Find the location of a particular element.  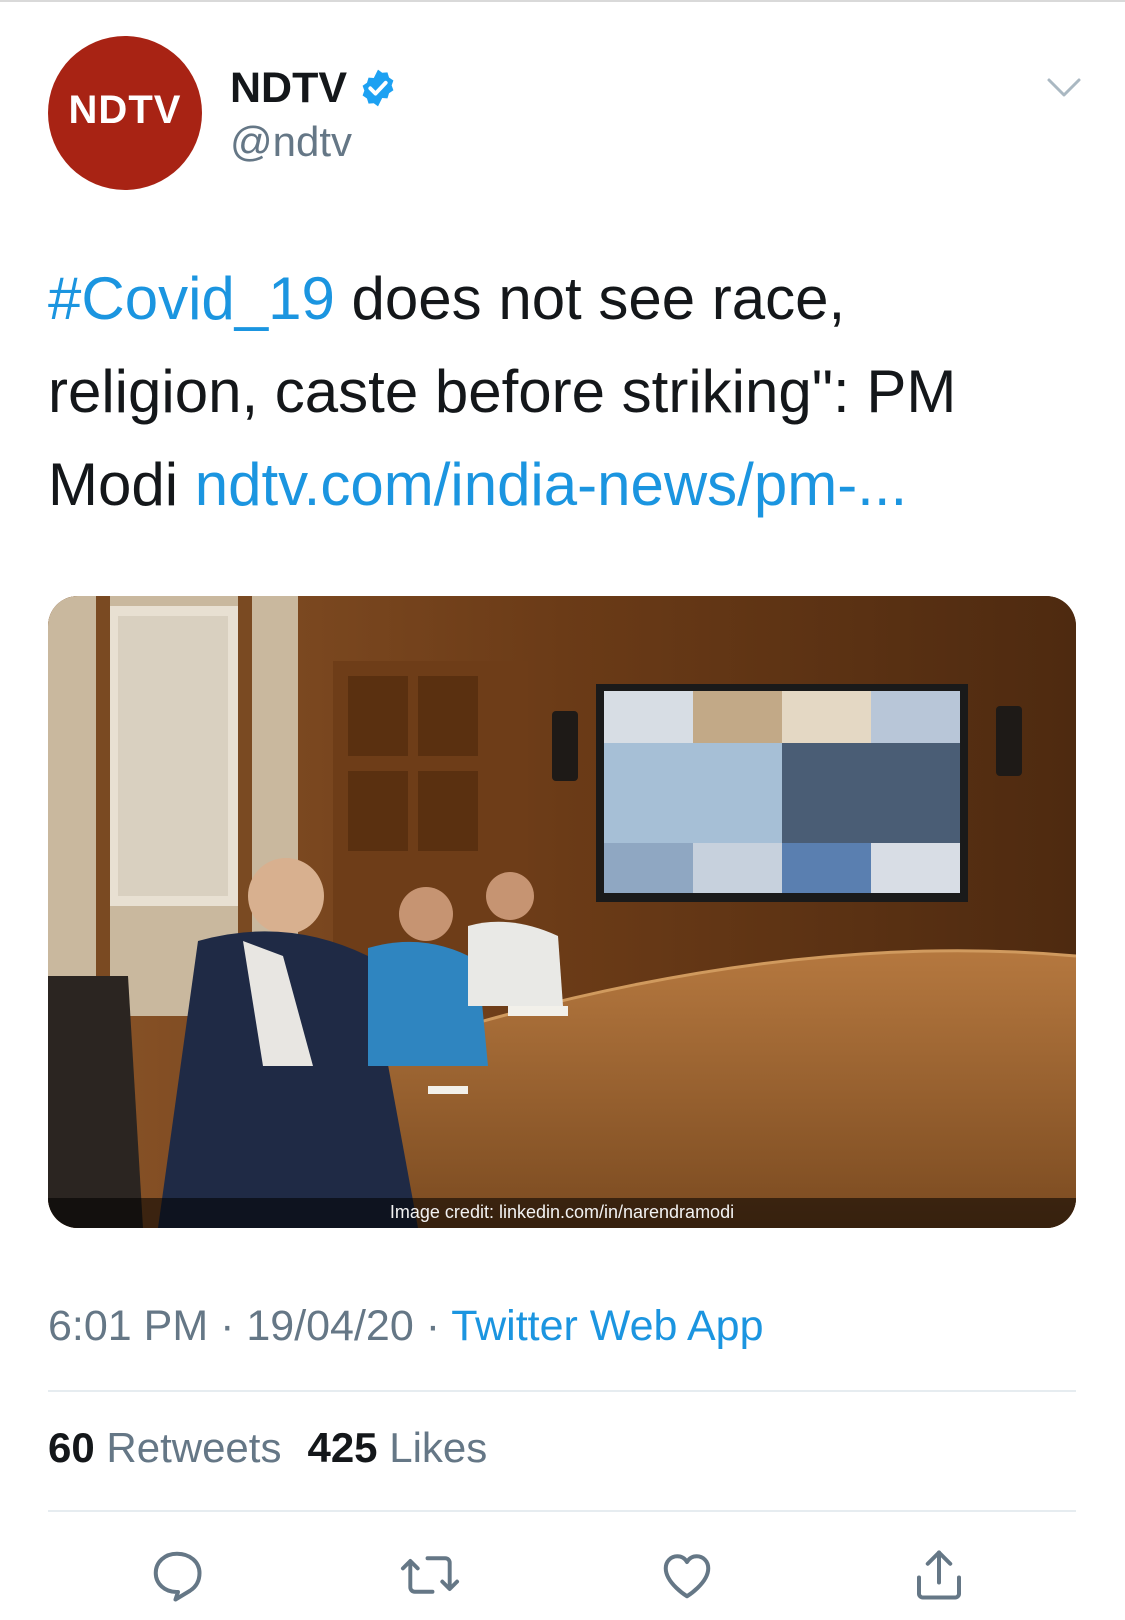

hashtag-link: #Covid_19 is located at coordinates (191, 298).